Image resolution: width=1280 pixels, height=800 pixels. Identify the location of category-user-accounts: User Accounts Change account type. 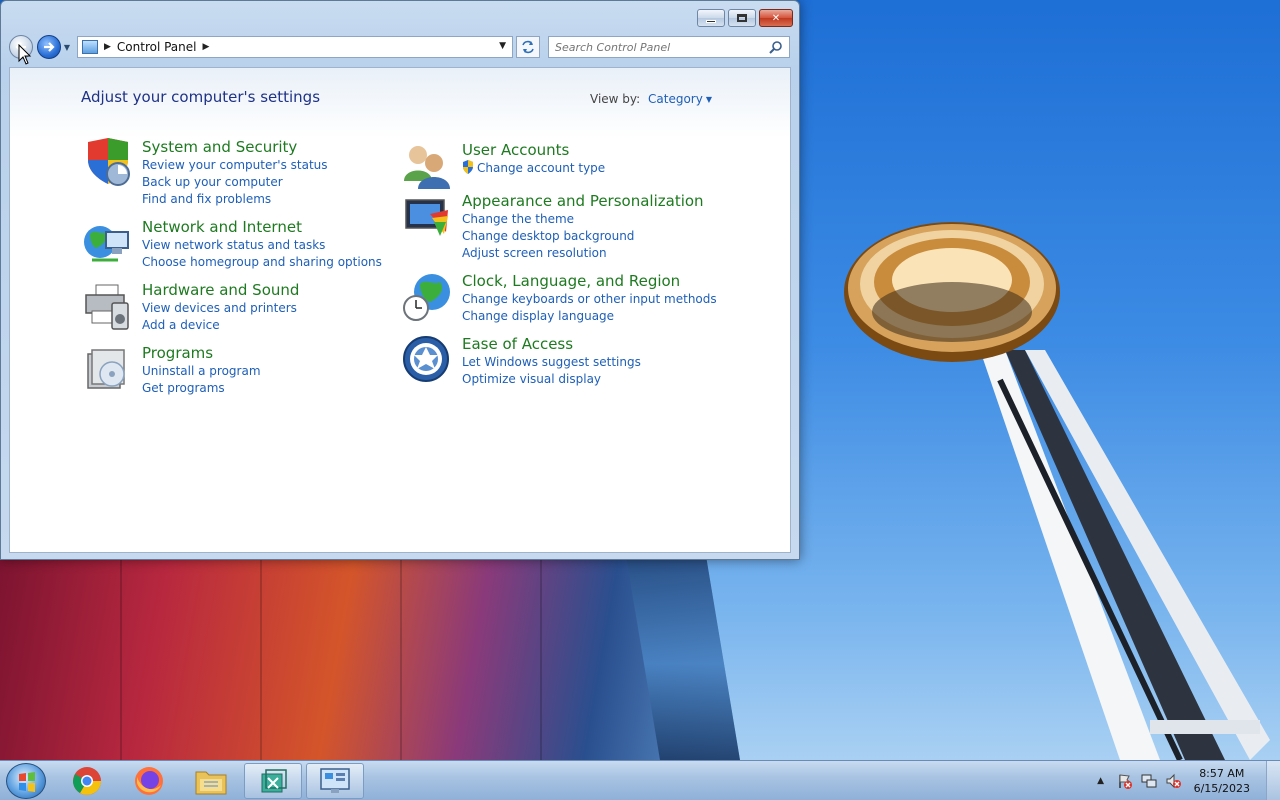
(503, 166).